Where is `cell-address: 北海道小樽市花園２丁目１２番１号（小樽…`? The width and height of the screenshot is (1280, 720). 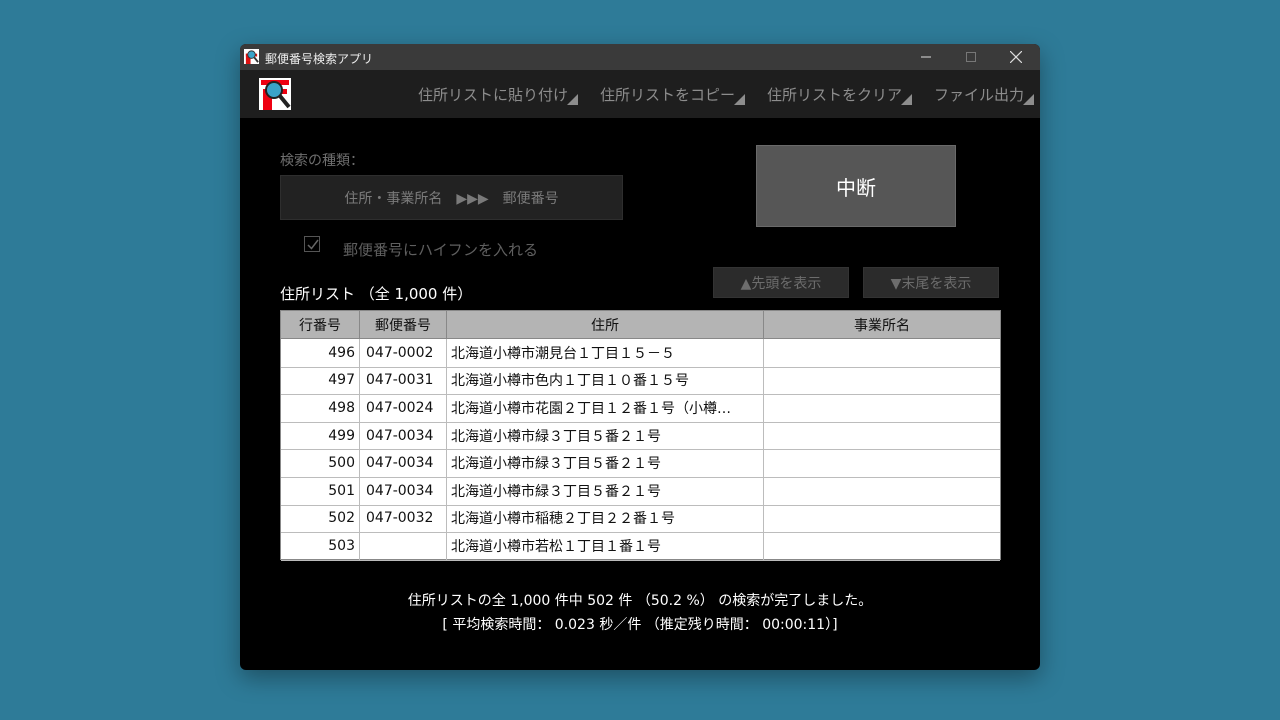 cell-address: 北海道小樽市花園２丁目１２番１号（小樽… is located at coordinates (605, 408).